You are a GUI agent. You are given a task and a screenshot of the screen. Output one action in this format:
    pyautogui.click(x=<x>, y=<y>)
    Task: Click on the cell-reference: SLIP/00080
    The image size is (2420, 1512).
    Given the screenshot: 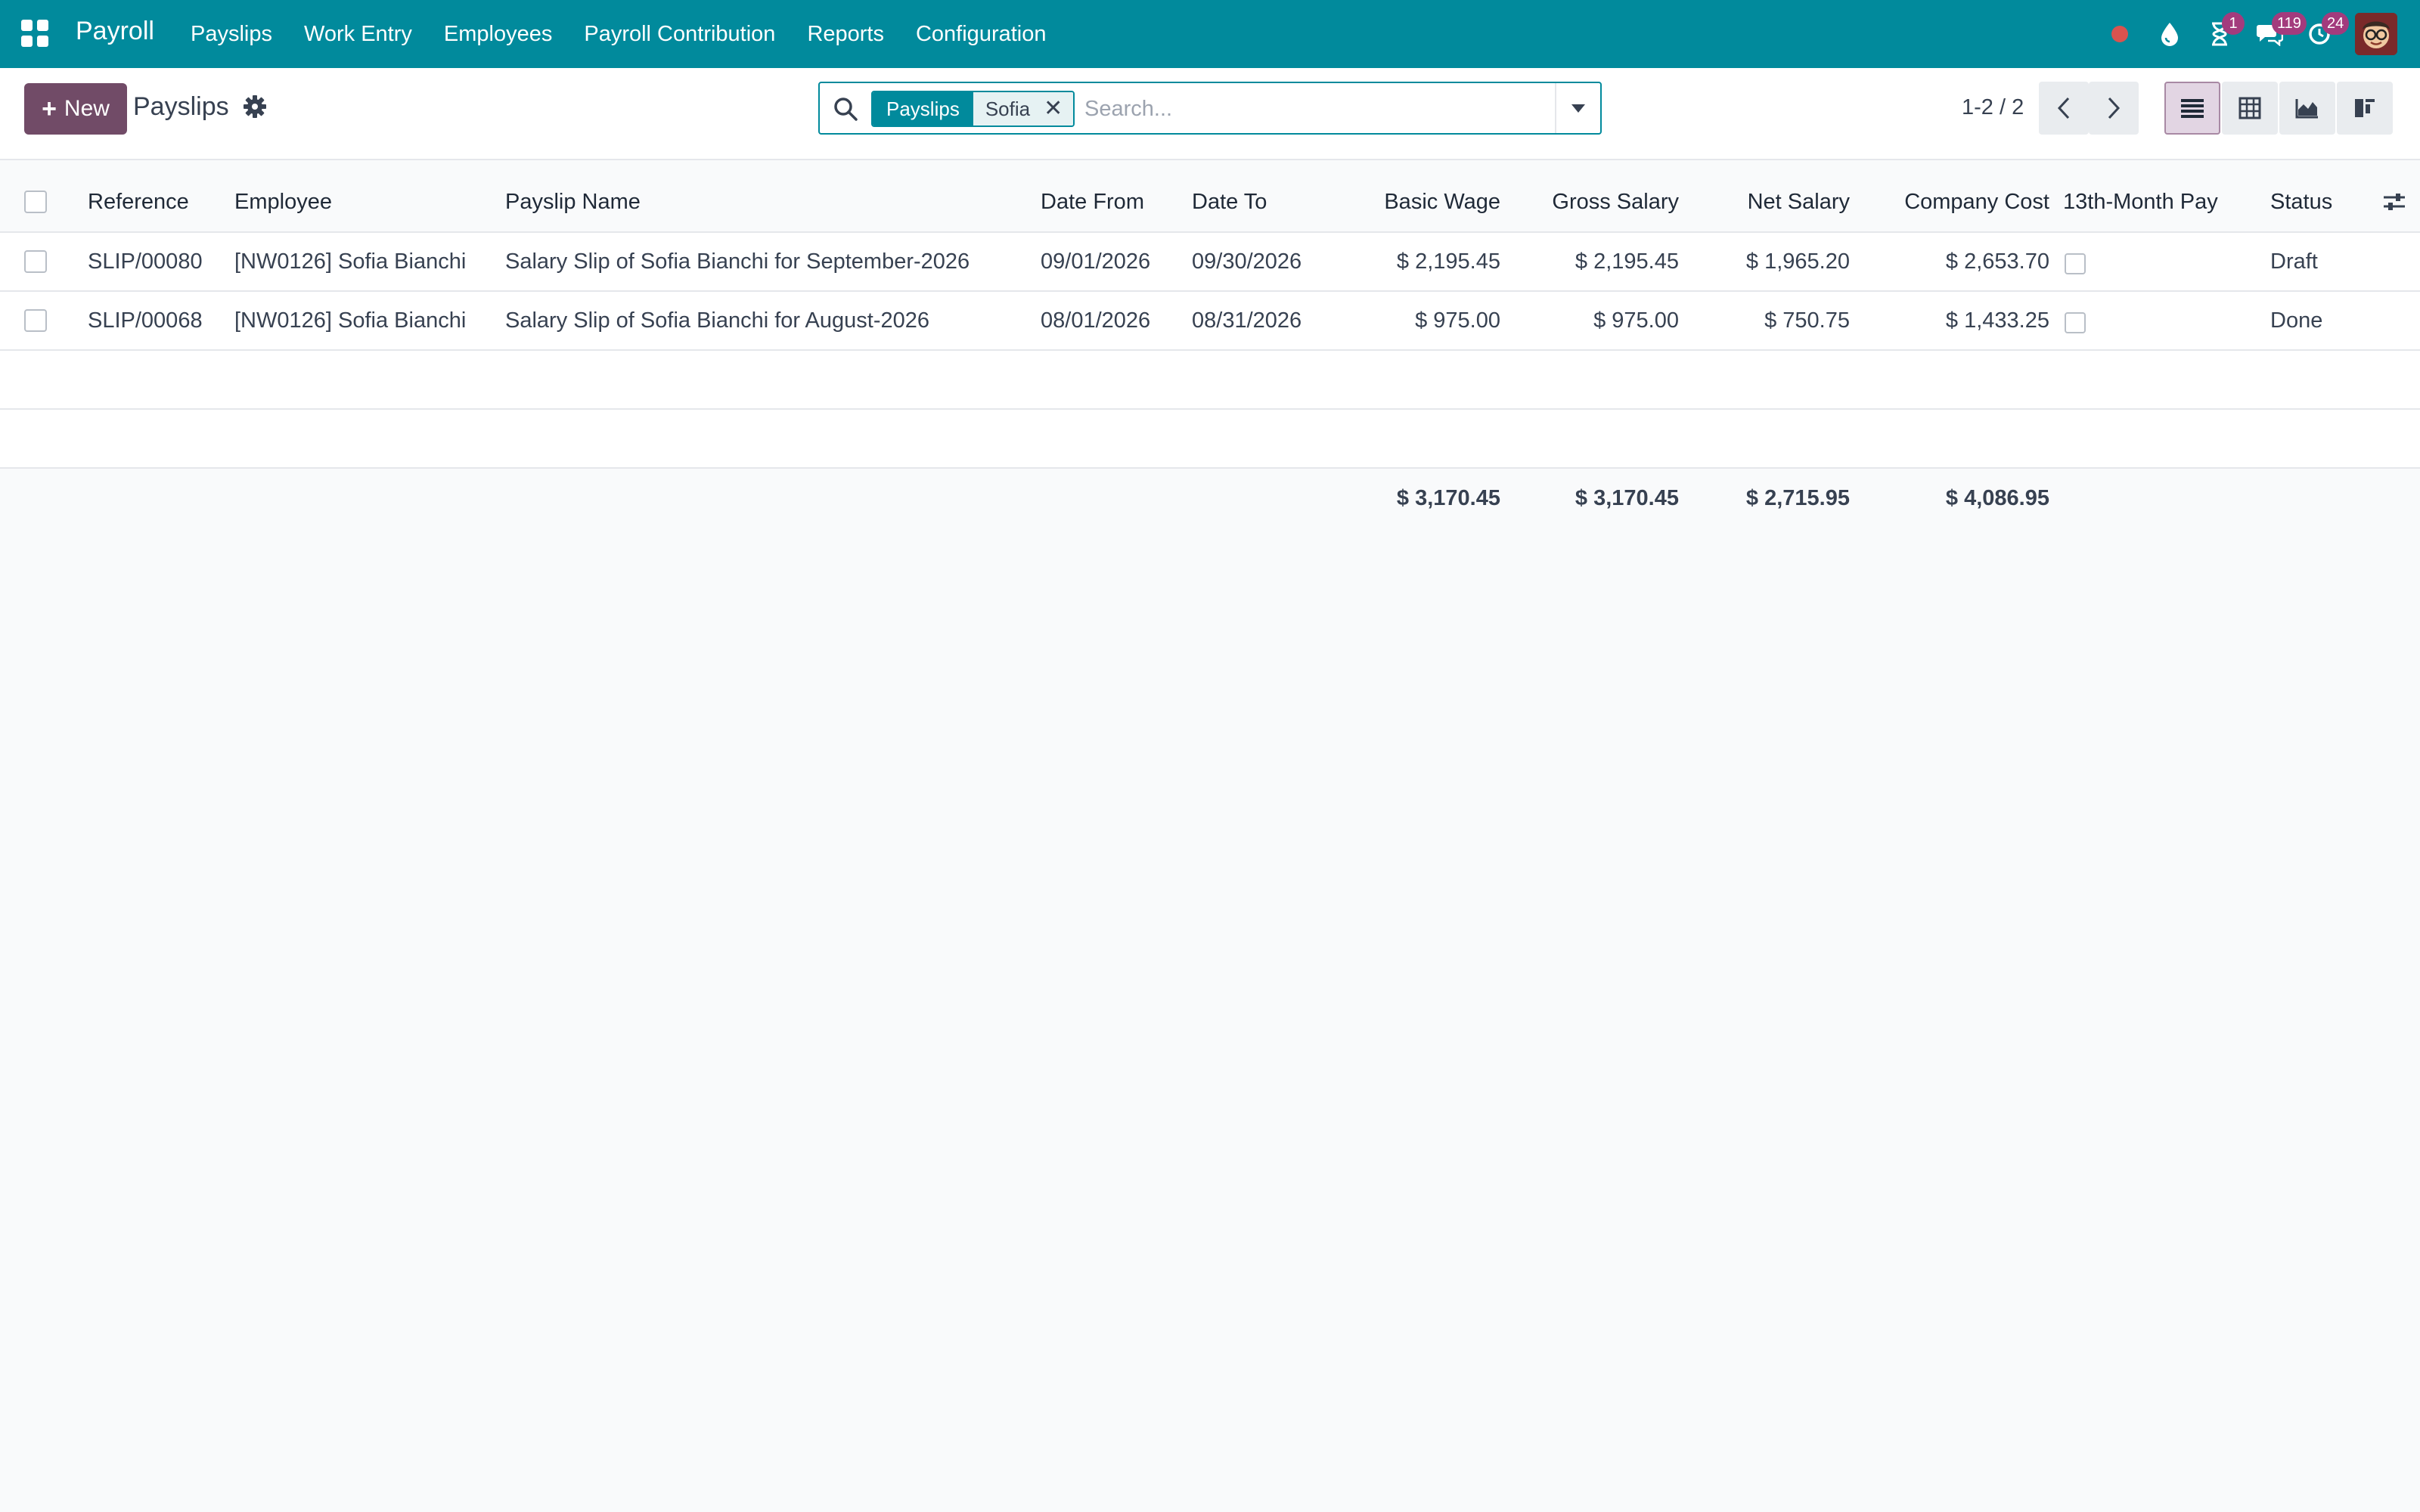 What is the action you would take?
    pyautogui.click(x=145, y=261)
    